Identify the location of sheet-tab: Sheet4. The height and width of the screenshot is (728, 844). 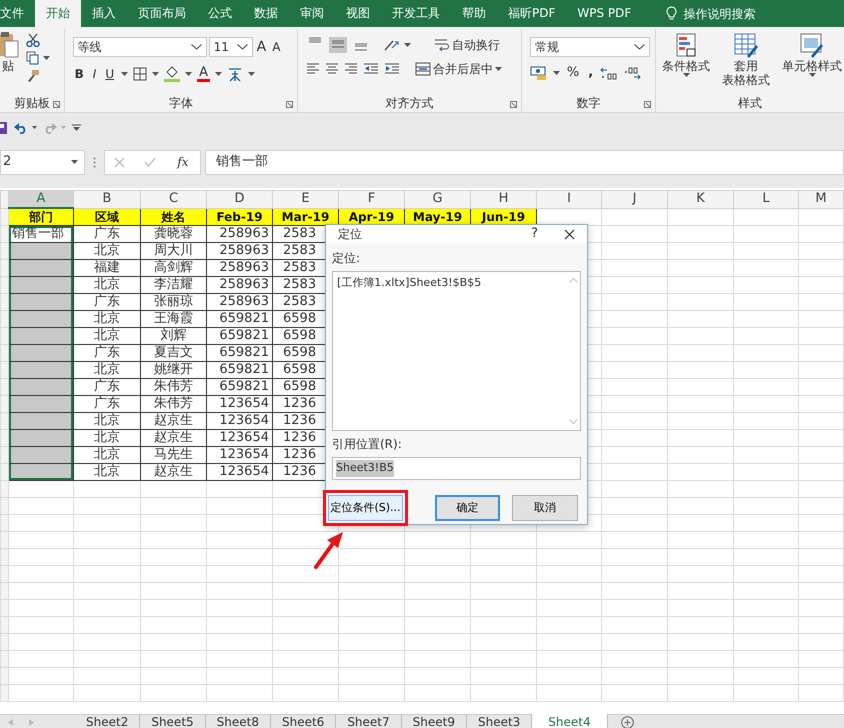
(570, 721).